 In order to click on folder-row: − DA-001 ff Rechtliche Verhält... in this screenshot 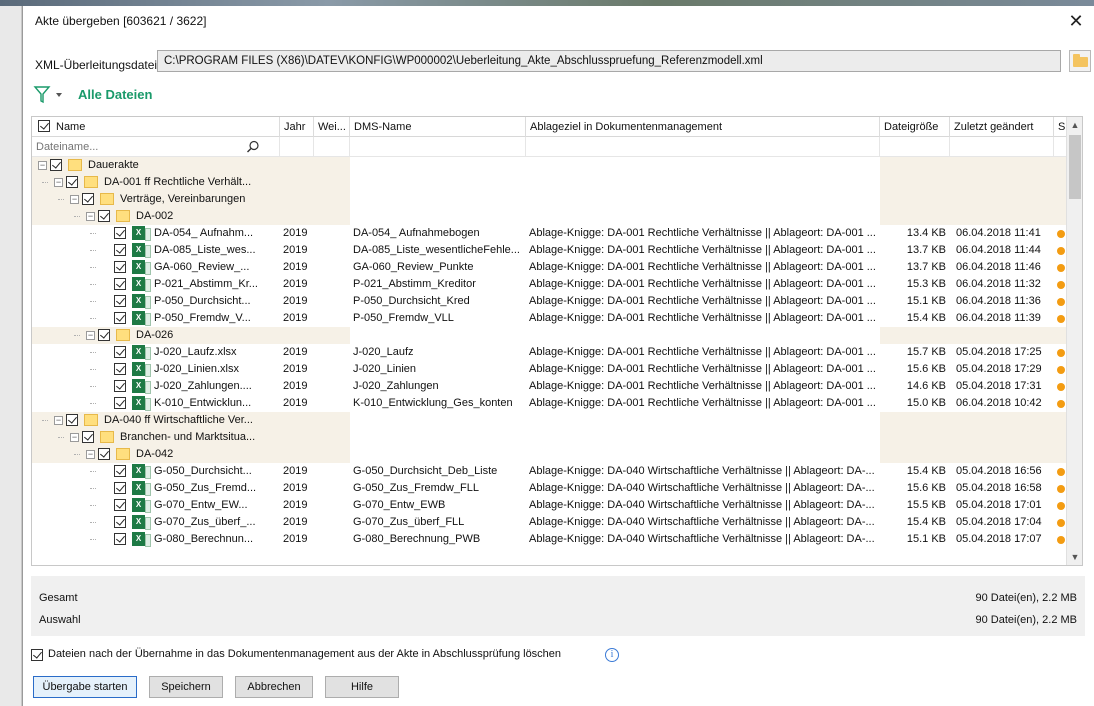, I will do `click(550, 182)`.